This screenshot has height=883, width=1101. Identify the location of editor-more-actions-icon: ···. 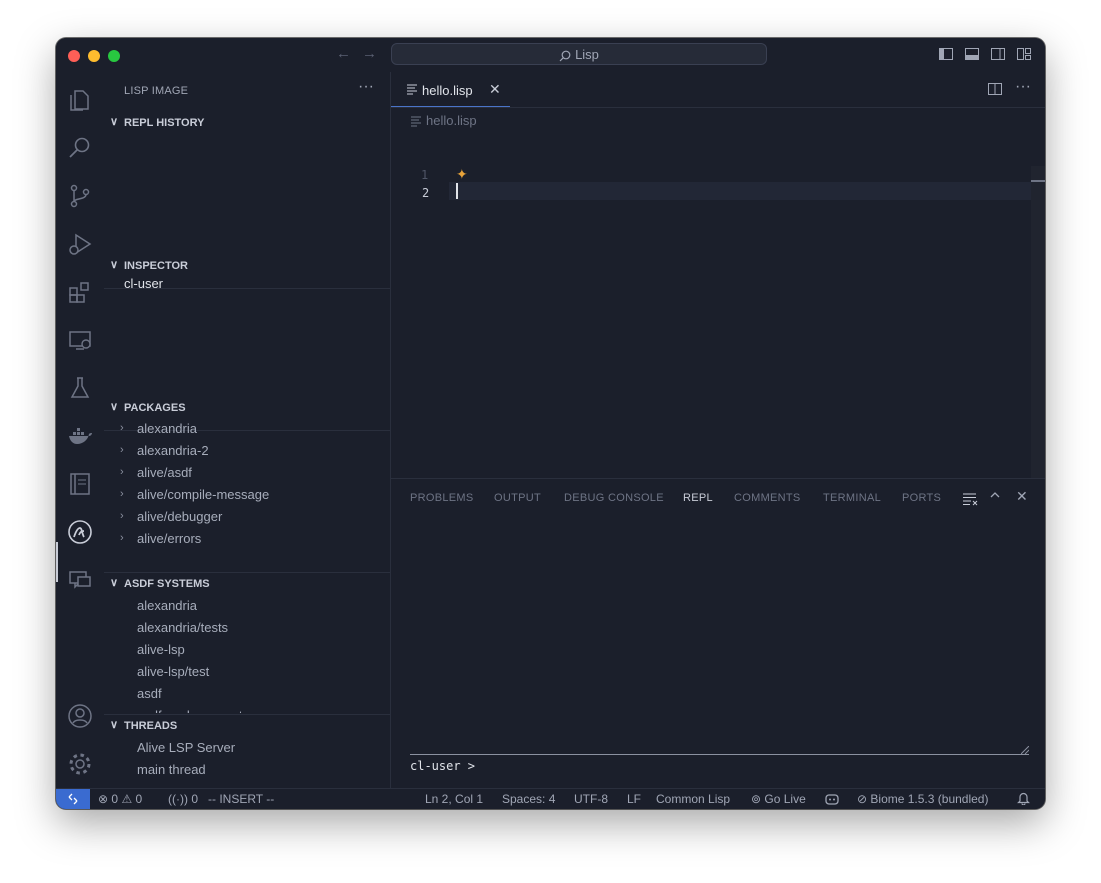
(1023, 87).